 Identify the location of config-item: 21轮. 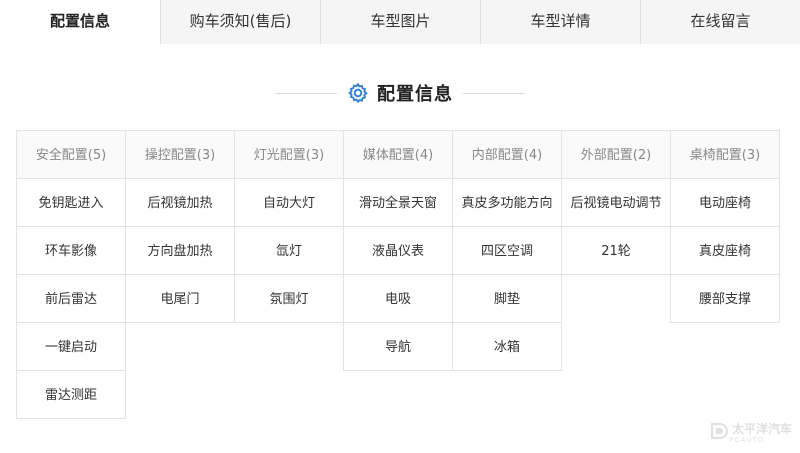
(616, 250).